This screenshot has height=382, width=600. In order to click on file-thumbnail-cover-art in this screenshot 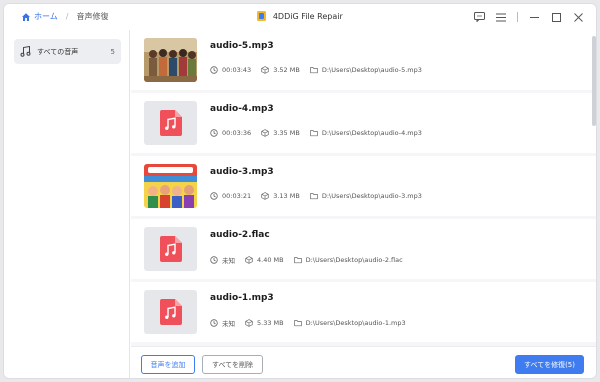, I will do `click(170, 186)`.